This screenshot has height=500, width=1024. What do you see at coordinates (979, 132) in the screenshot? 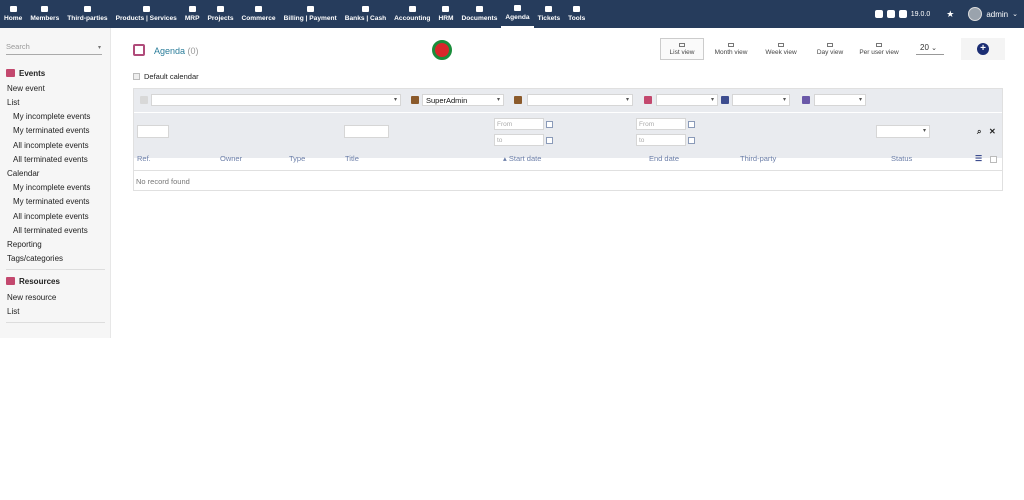
I see `search-icon: ⌕` at bounding box center [979, 132].